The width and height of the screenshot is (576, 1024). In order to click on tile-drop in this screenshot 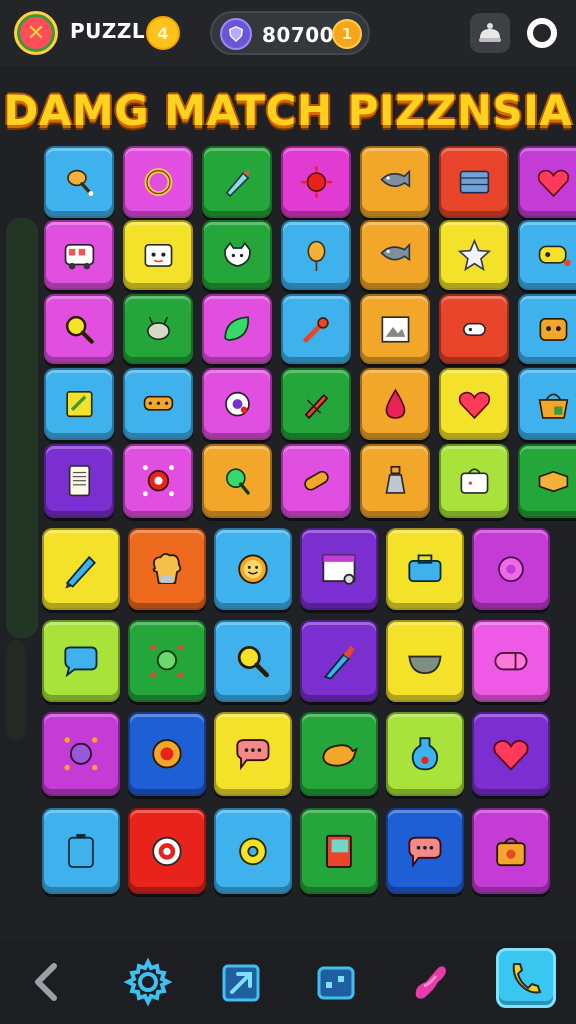, I will do `click(395, 404)`.